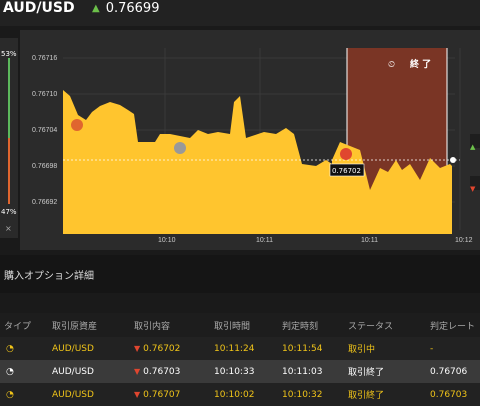 This screenshot has width=480, height=406. I want to click on x-tick: 10:12, so click(464, 240).